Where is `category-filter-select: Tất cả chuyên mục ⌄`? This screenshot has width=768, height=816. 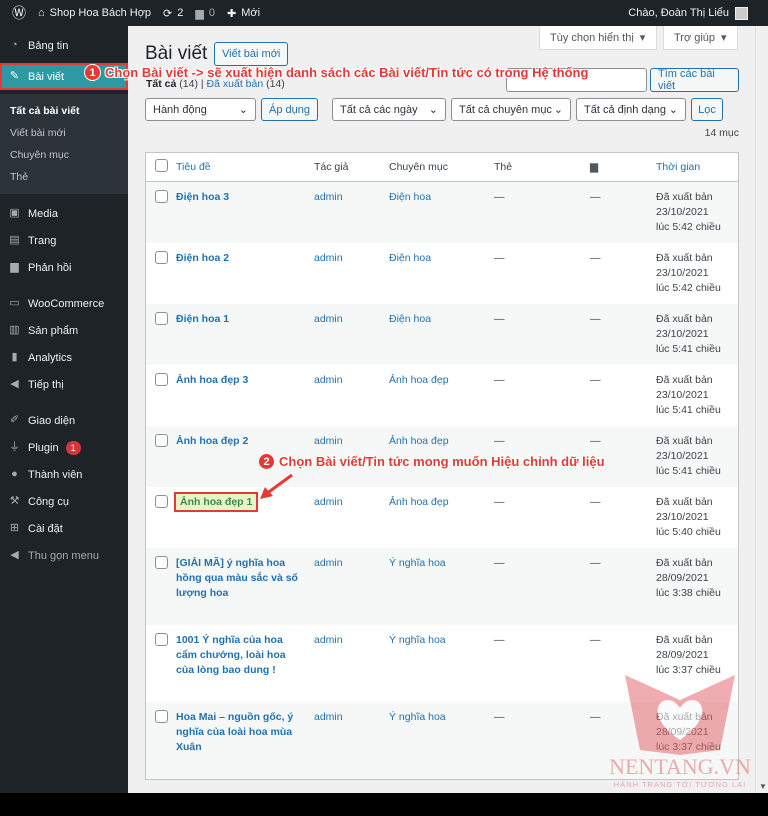 category-filter-select: Tất cả chuyên mục ⌄ is located at coordinates (511, 109).